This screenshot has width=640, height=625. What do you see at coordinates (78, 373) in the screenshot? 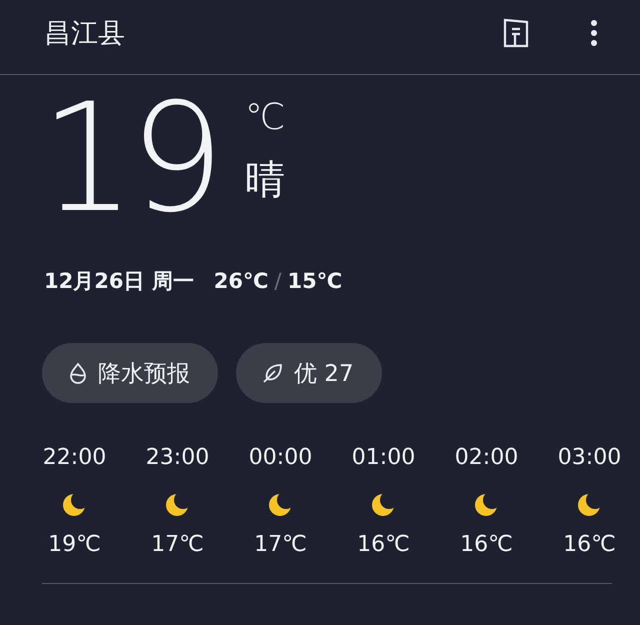
I see `drop-icon` at bounding box center [78, 373].